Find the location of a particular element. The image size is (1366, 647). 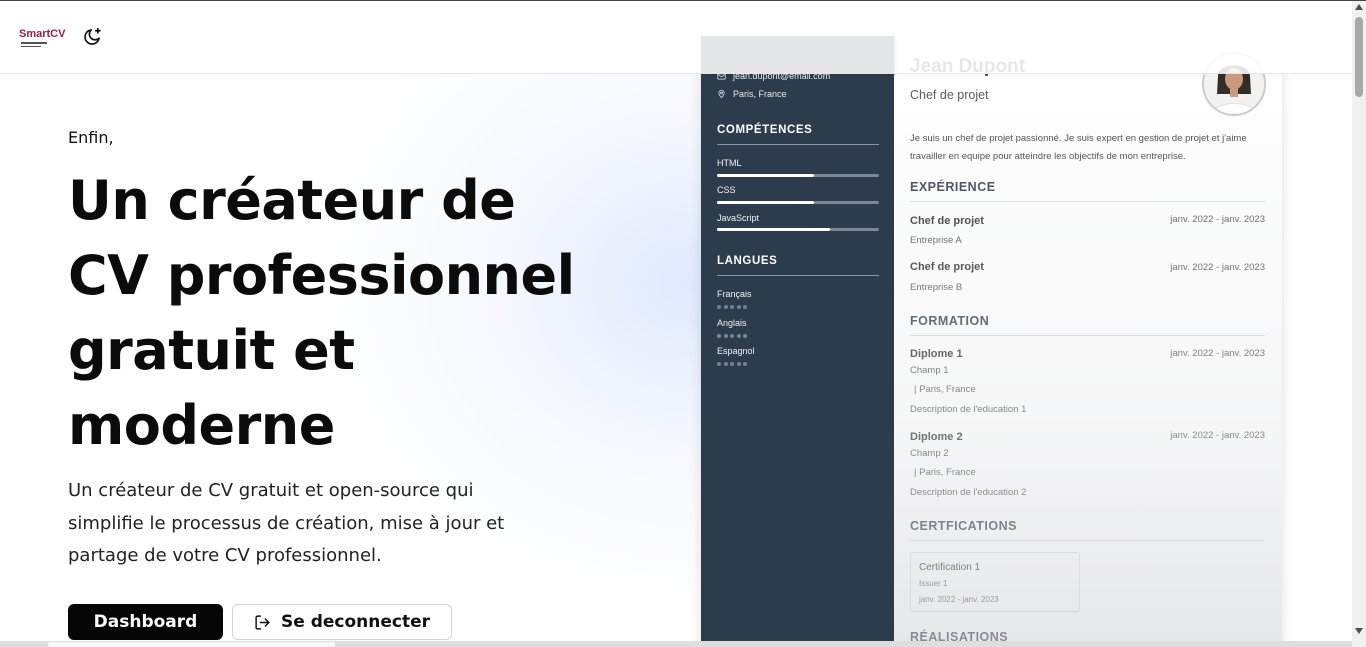

cv-skills-title: COMPÉTENCES is located at coordinates (765, 130).